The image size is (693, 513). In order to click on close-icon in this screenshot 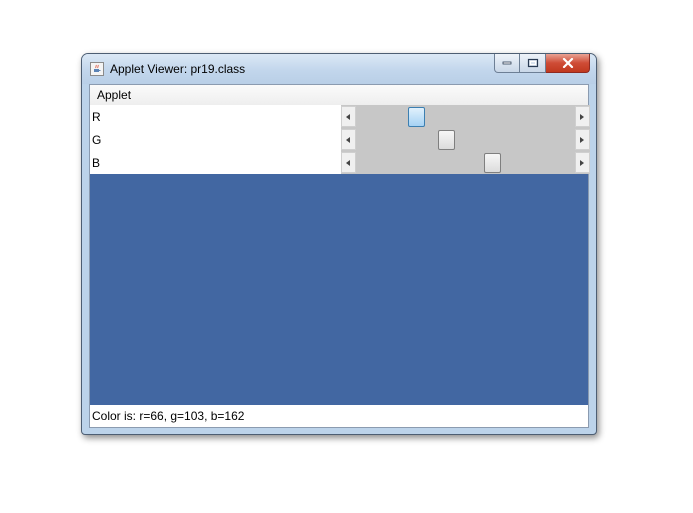, I will do `click(567, 63)`.